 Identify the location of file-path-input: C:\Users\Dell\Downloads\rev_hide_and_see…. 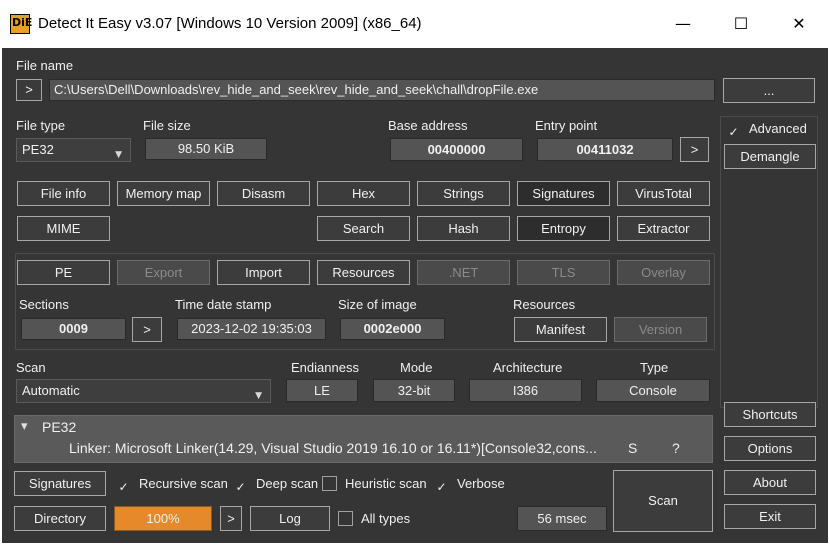
(382, 90).